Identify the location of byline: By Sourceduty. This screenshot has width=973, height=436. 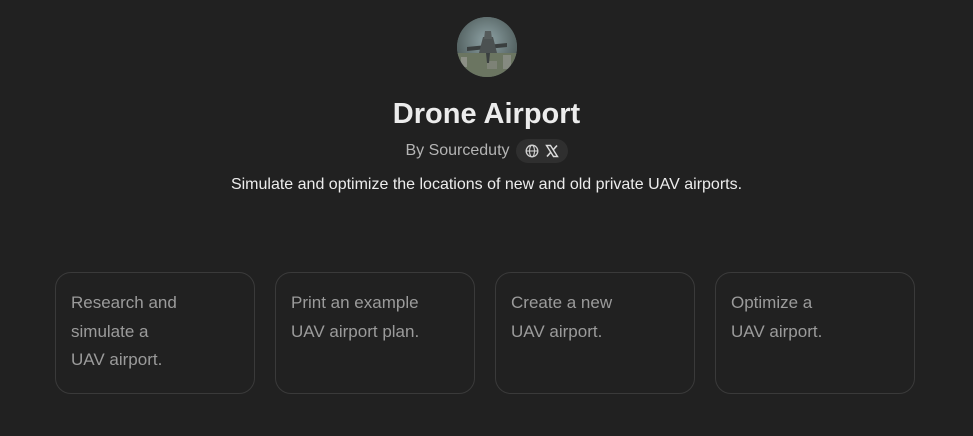
(486, 151).